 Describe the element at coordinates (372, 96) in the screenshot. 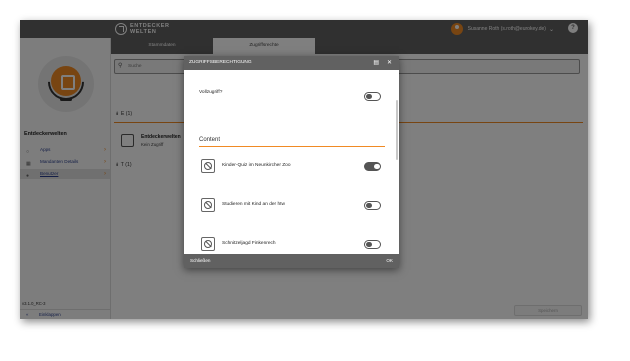

I see `full-access-toggle` at that location.